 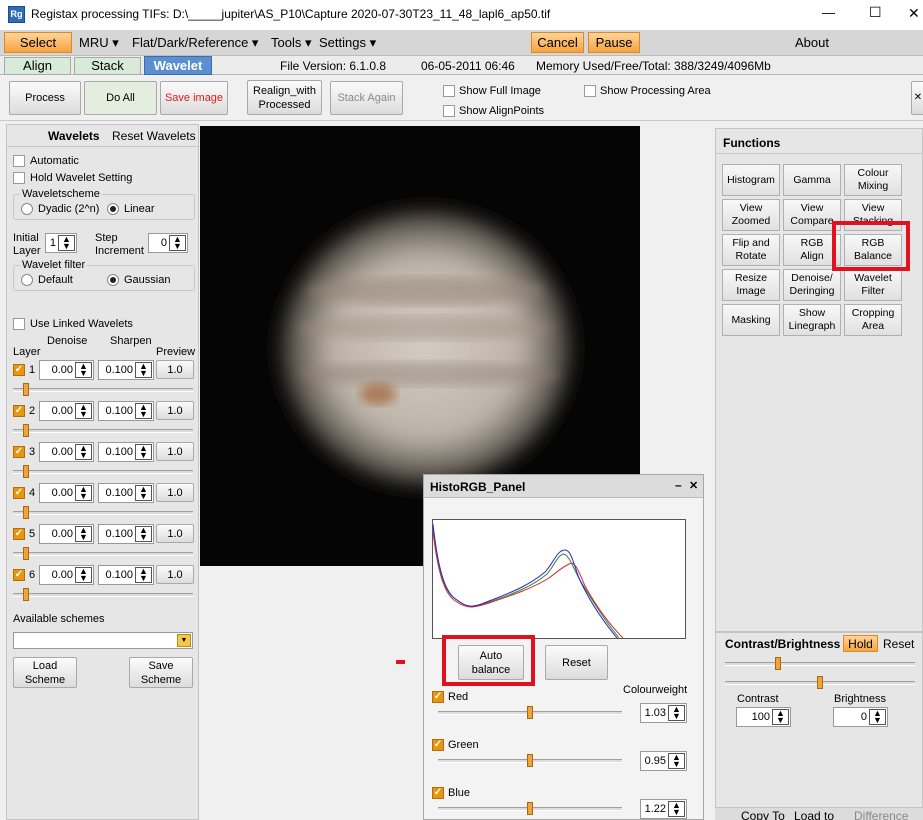 I want to click on contrast-slider, so click(x=820, y=664).